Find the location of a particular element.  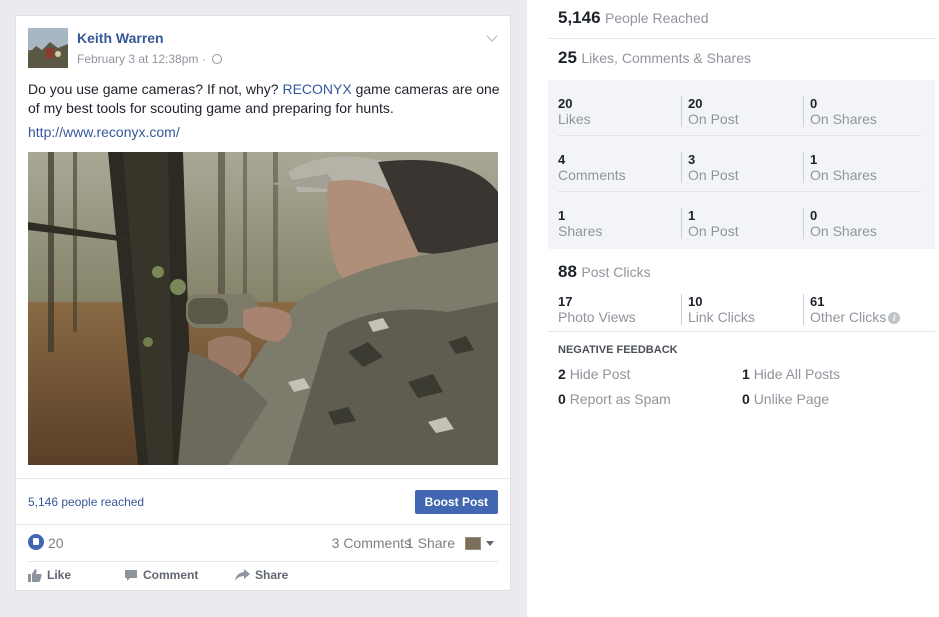

stat-cell: 10 Link Clicks is located at coordinates (738, 309).